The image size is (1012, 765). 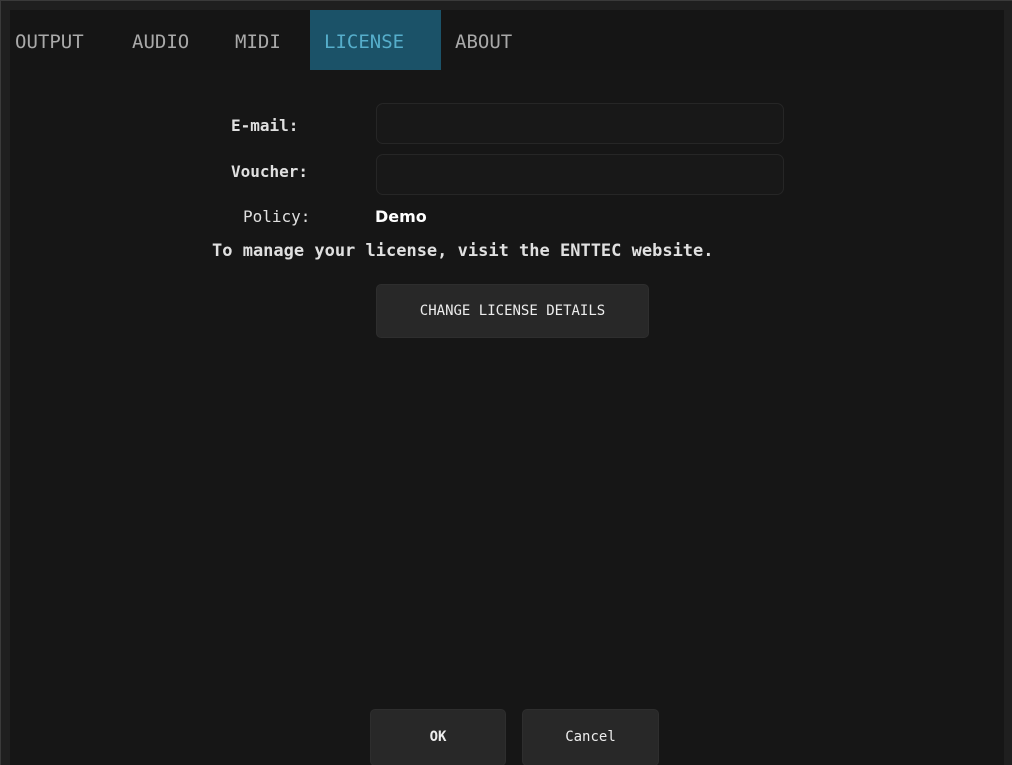 I want to click on tab-license: LICENSE, so click(x=375, y=40).